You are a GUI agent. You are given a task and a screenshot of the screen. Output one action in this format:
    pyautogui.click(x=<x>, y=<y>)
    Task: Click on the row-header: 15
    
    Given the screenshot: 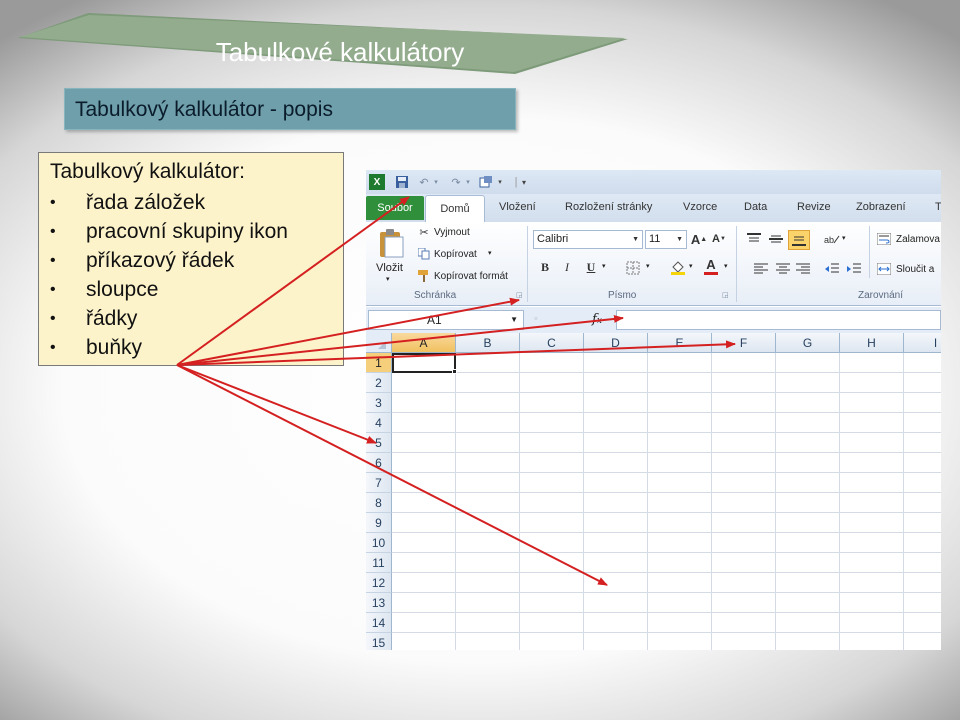 What is the action you would take?
    pyautogui.click(x=379, y=641)
    